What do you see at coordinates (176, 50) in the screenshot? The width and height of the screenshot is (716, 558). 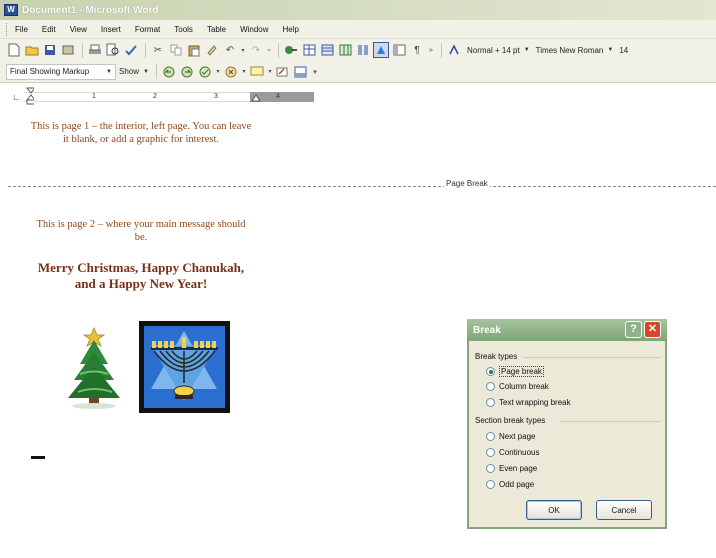 I see `copy-icon` at bounding box center [176, 50].